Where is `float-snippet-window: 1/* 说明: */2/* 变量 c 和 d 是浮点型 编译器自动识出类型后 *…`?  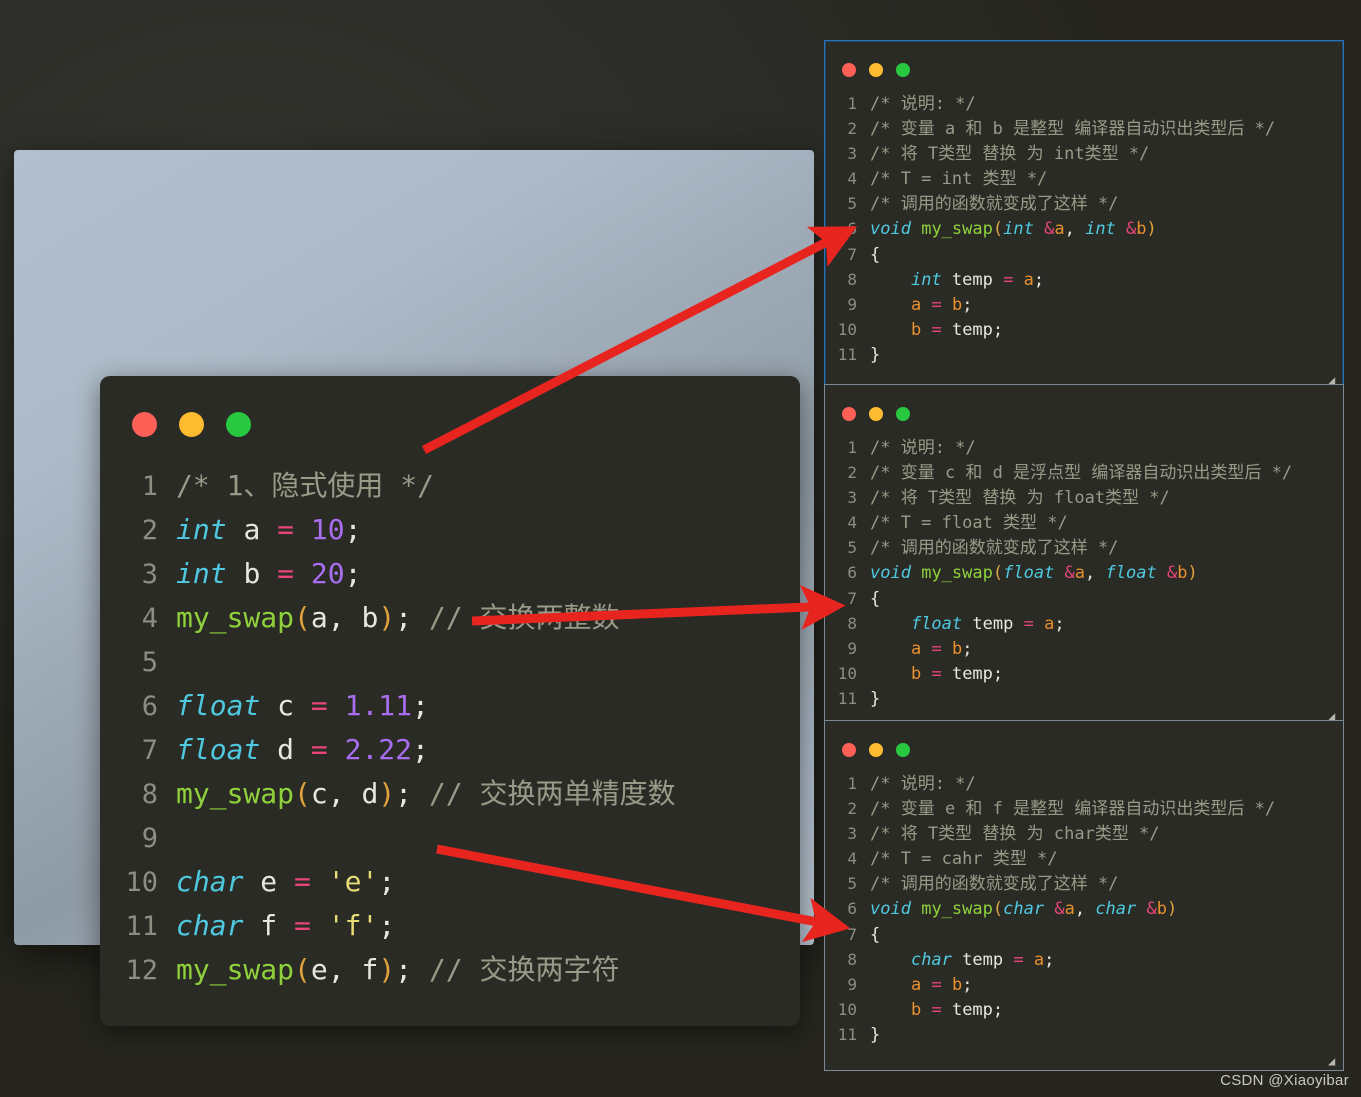
float-snippet-window: 1/* 说明: */2/* 变量 c 和 d 是浮点型 编译器自动识出类型后 *… is located at coordinates (1084, 555).